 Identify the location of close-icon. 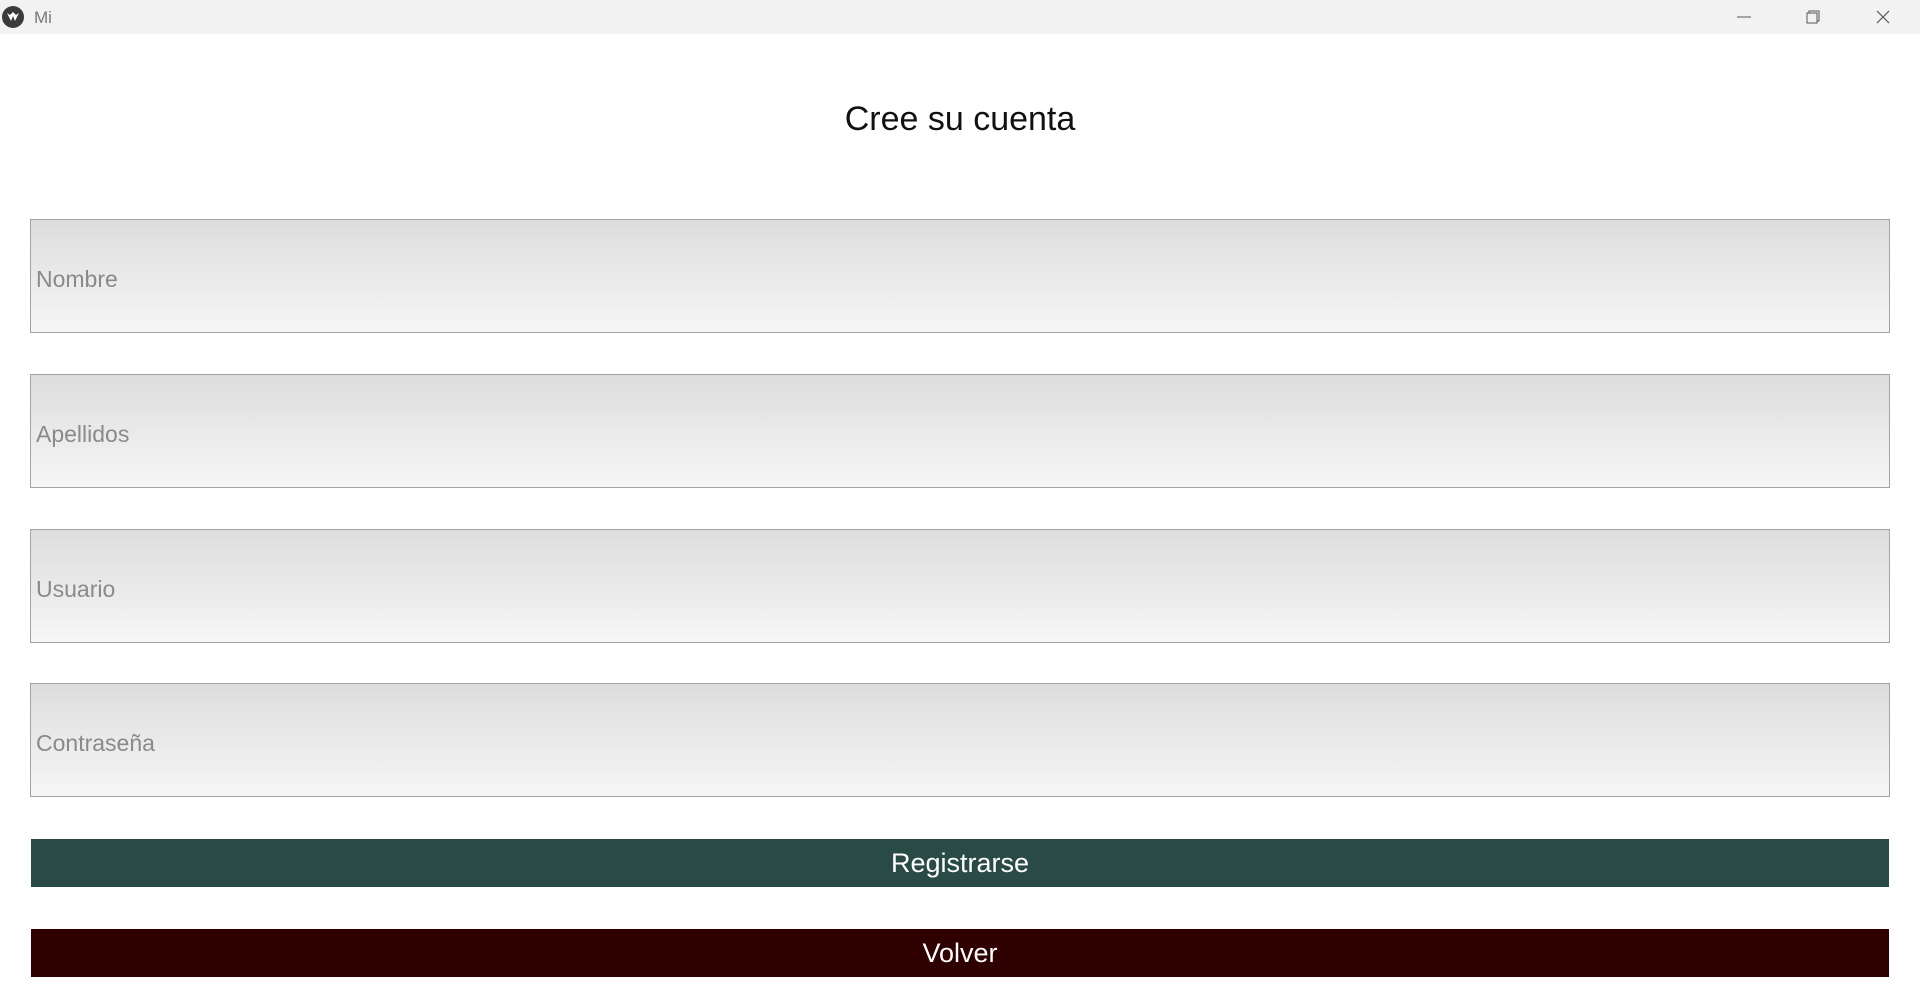
(1883, 17).